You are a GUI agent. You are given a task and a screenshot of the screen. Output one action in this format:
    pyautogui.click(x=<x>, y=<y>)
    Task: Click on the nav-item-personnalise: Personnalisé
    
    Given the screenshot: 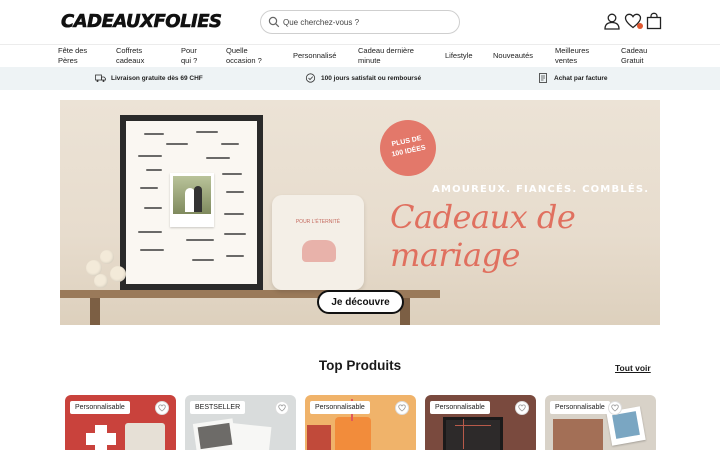 What is the action you would take?
    pyautogui.click(x=314, y=56)
    